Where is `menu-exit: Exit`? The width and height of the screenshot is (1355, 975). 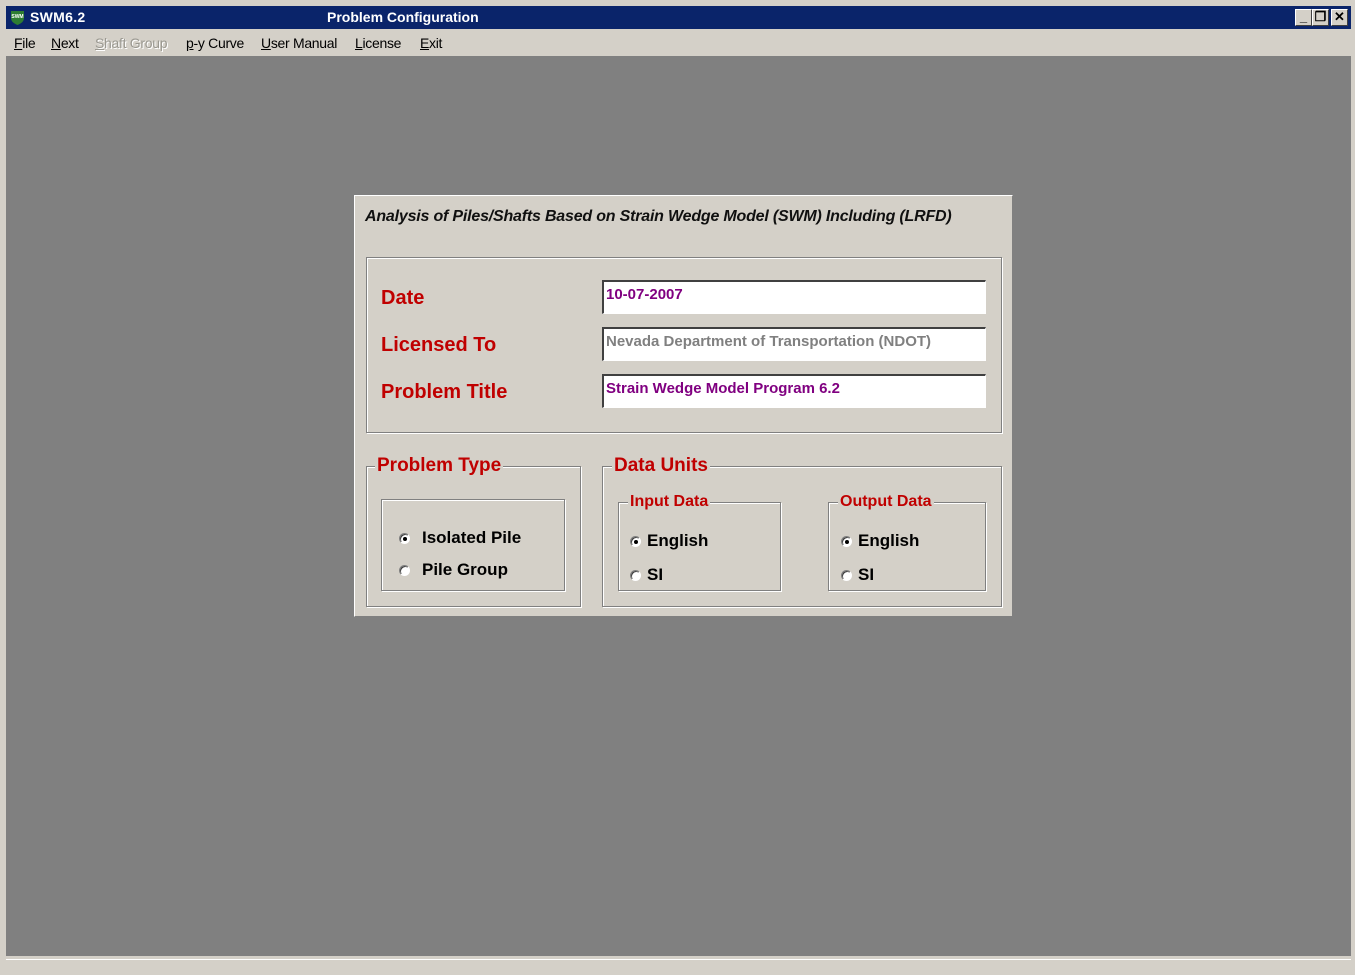
menu-exit: Exit is located at coordinates (431, 43).